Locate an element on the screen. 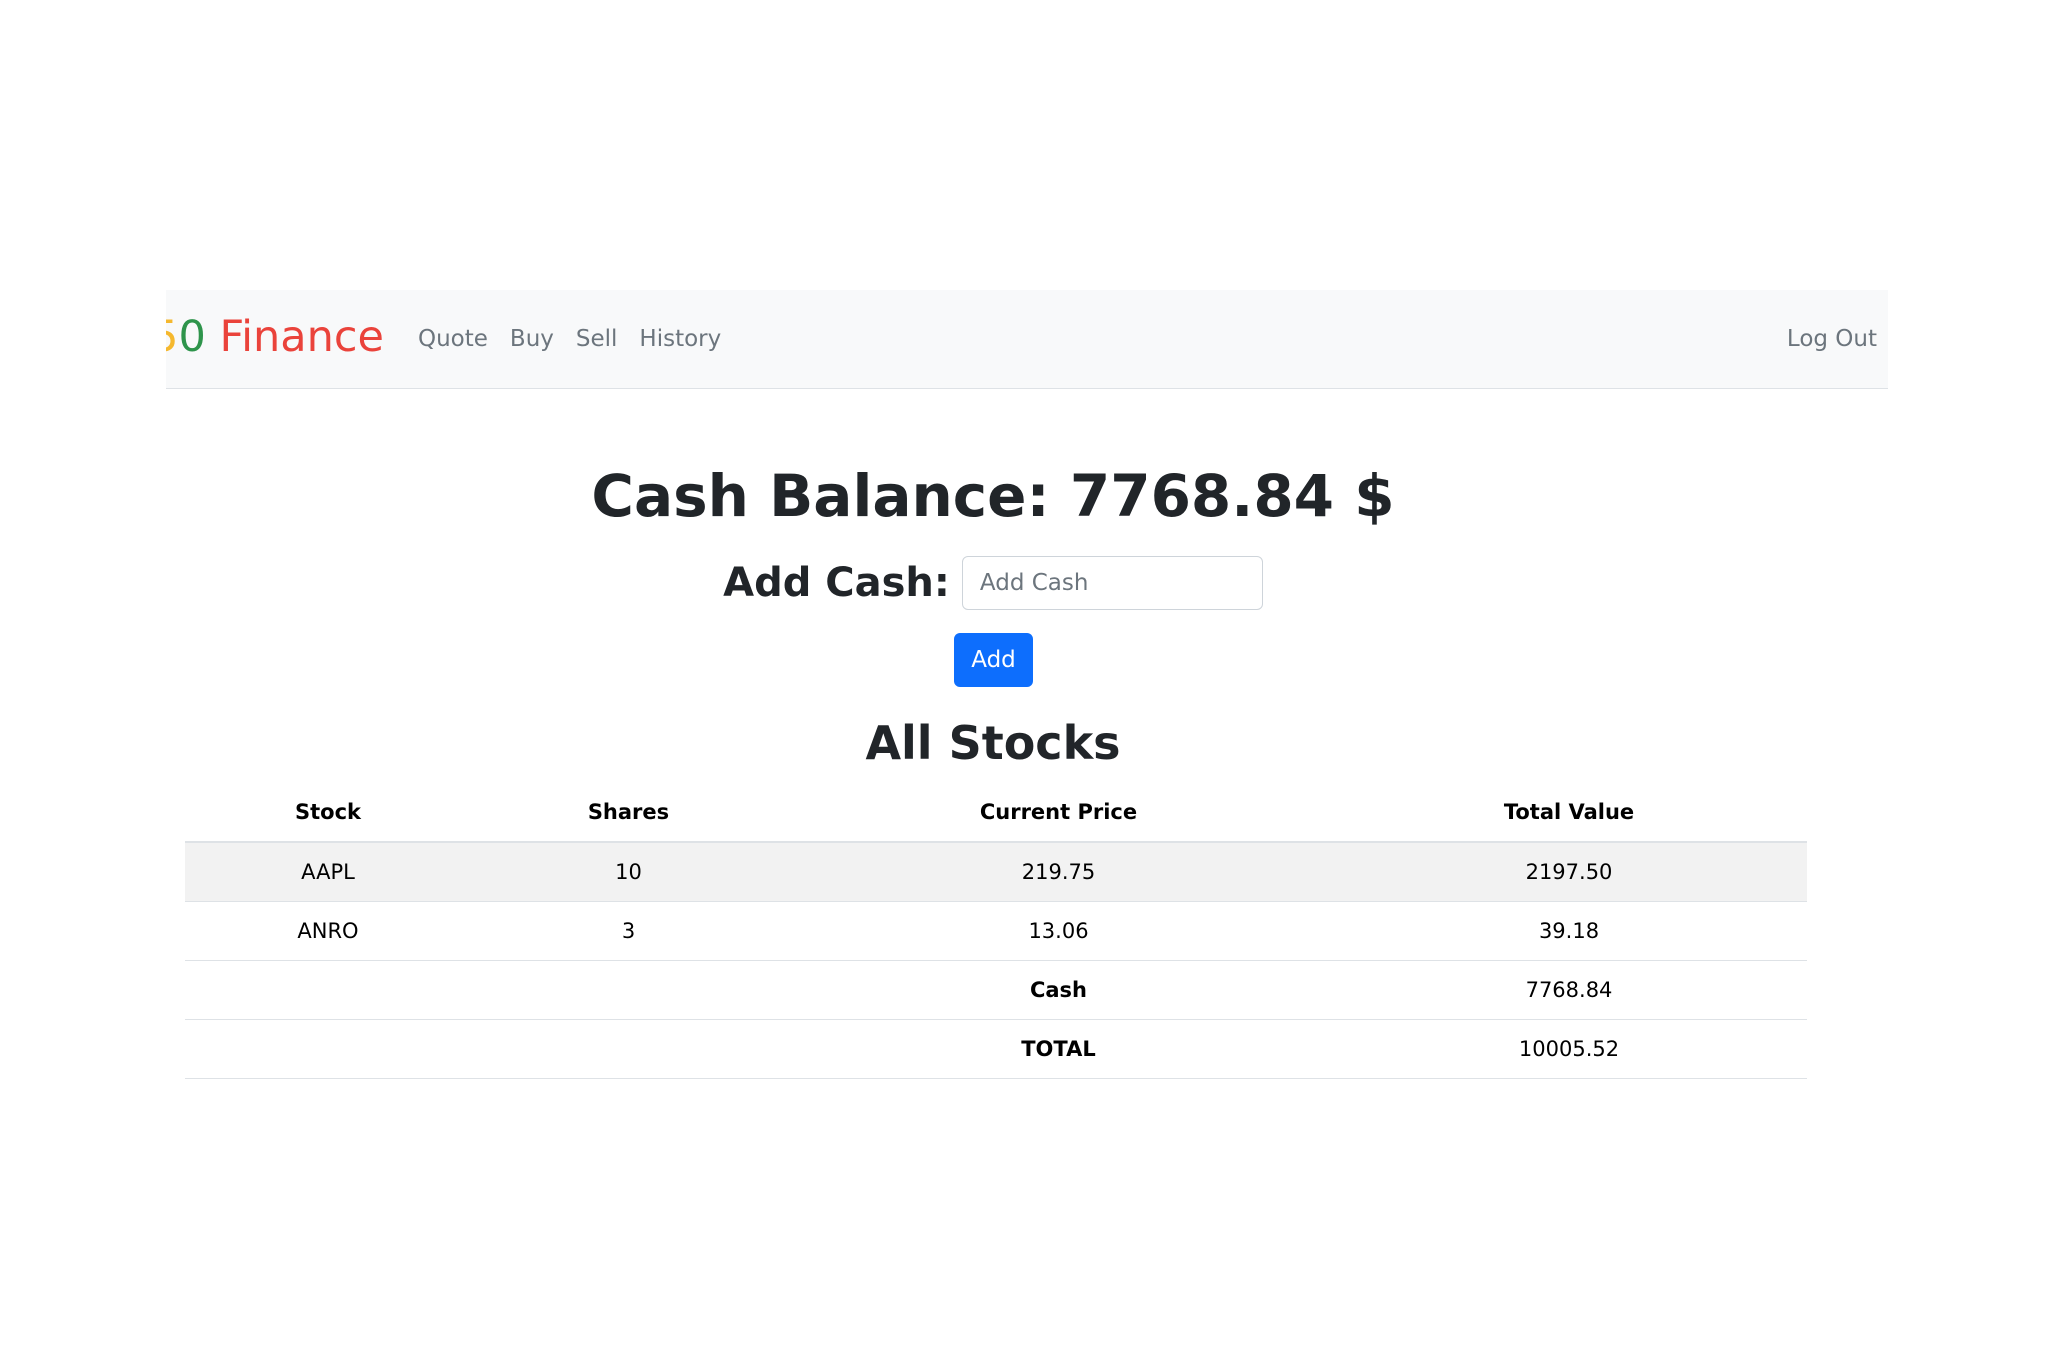  add-cash-form: Add Cash: is located at coordinates (993, 583).